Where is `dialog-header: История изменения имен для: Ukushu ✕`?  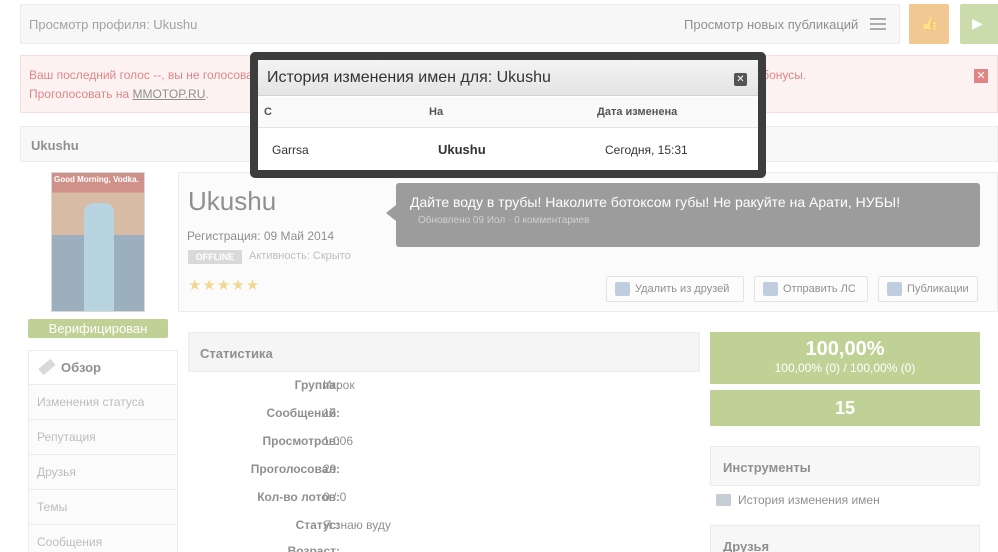
dialog-header: История изменения имен для: Ukushu ✕ is located at coordinates (508, 78).